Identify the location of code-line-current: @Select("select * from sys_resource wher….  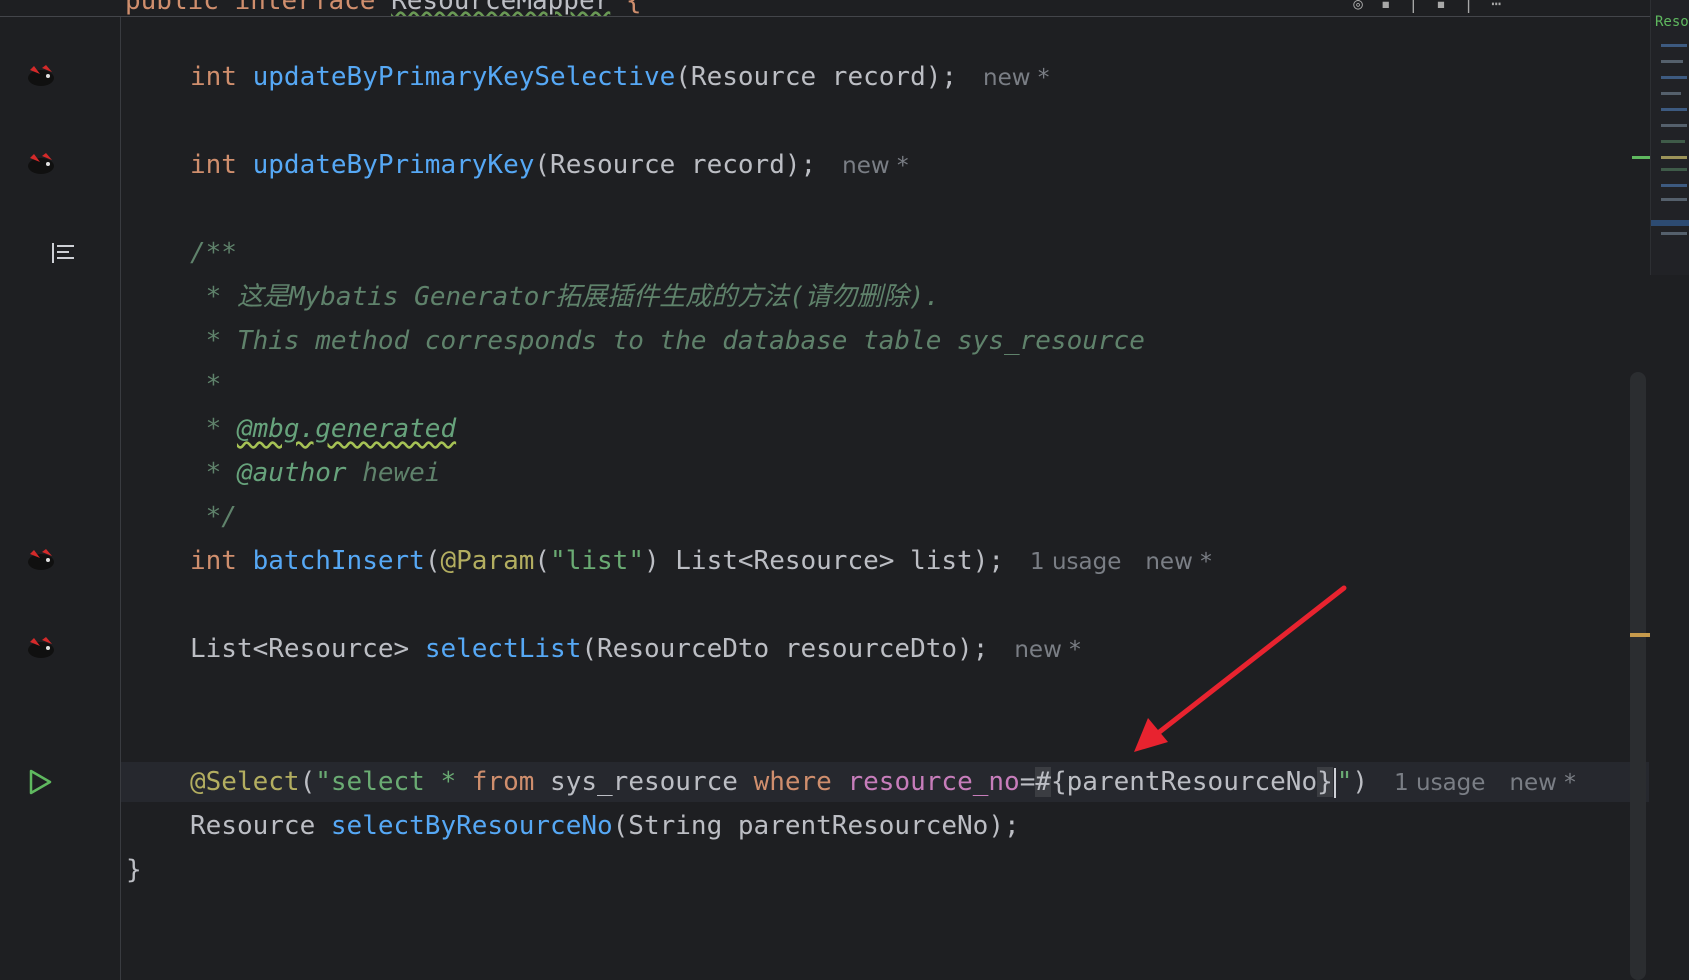
(883, 782).